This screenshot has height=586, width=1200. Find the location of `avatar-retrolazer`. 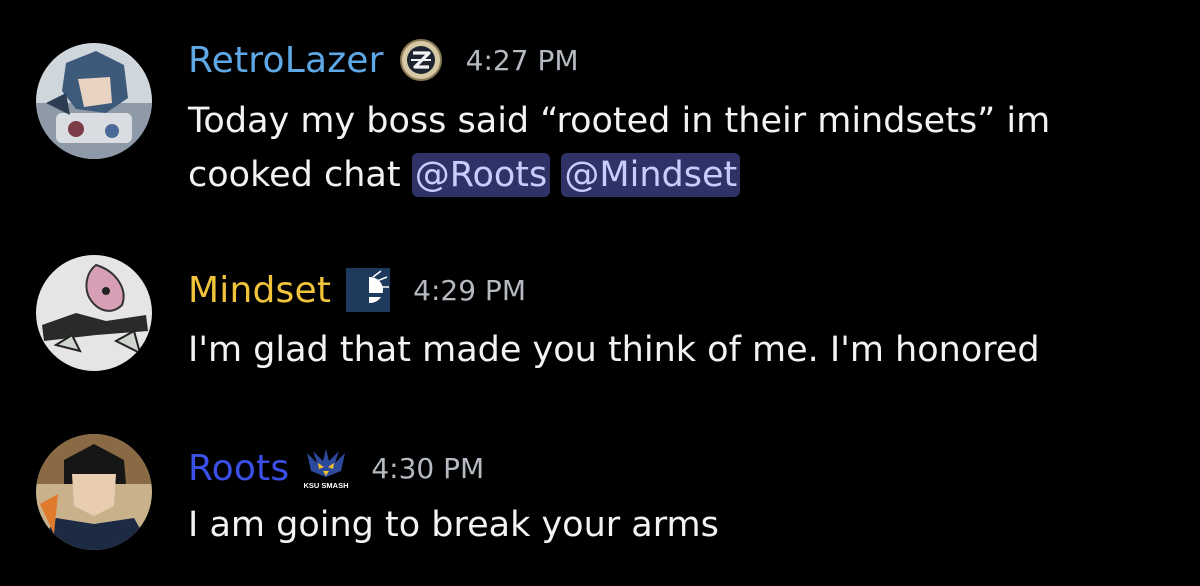

avatar-retrolazer is located at coordinates (94, 101).